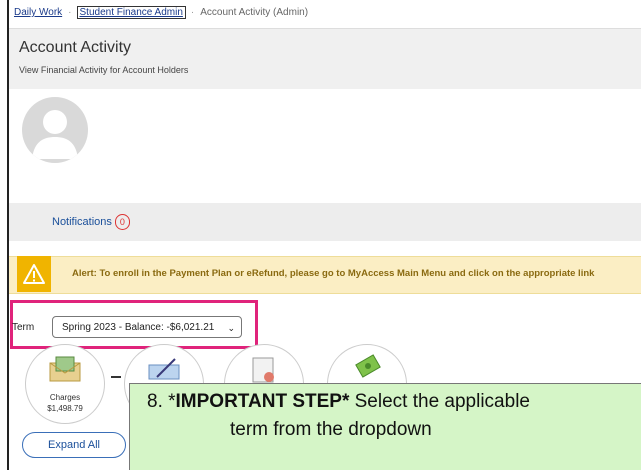 The image size is (641, 470). I want to click on charges-label: Charges, so click(65, 397).